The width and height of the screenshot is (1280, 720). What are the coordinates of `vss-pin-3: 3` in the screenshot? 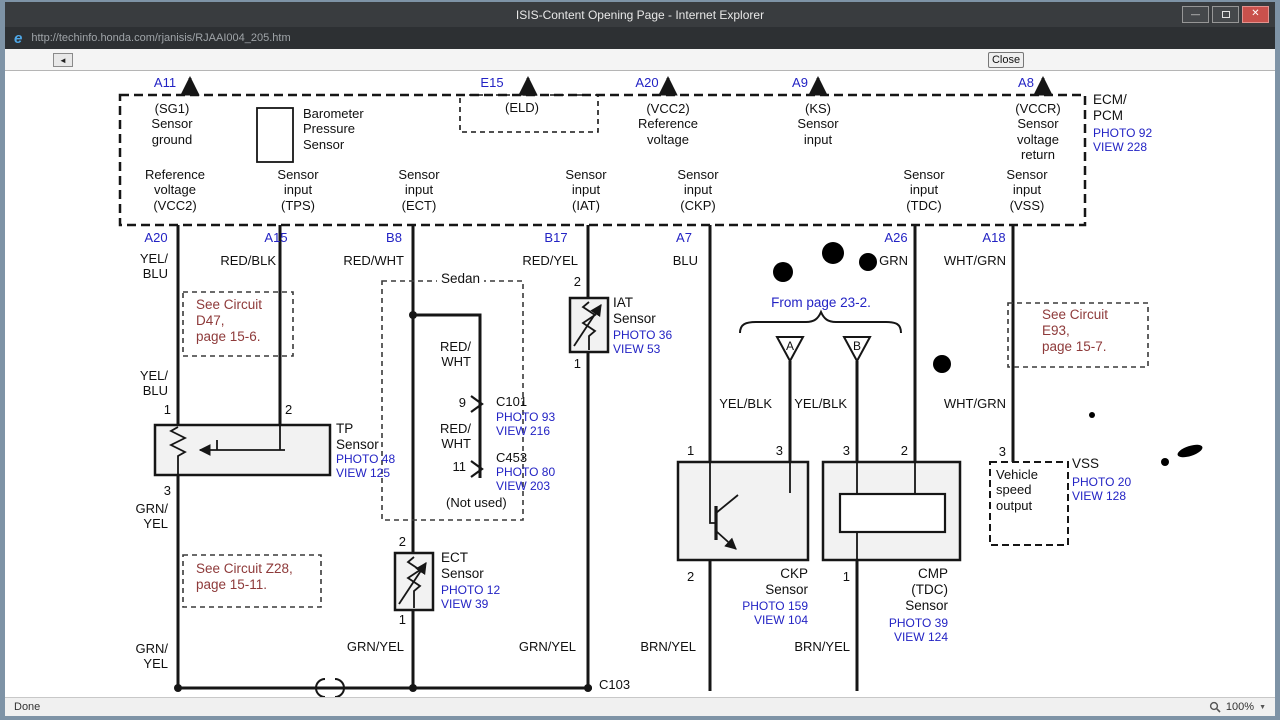 It's located at (1002, 451).